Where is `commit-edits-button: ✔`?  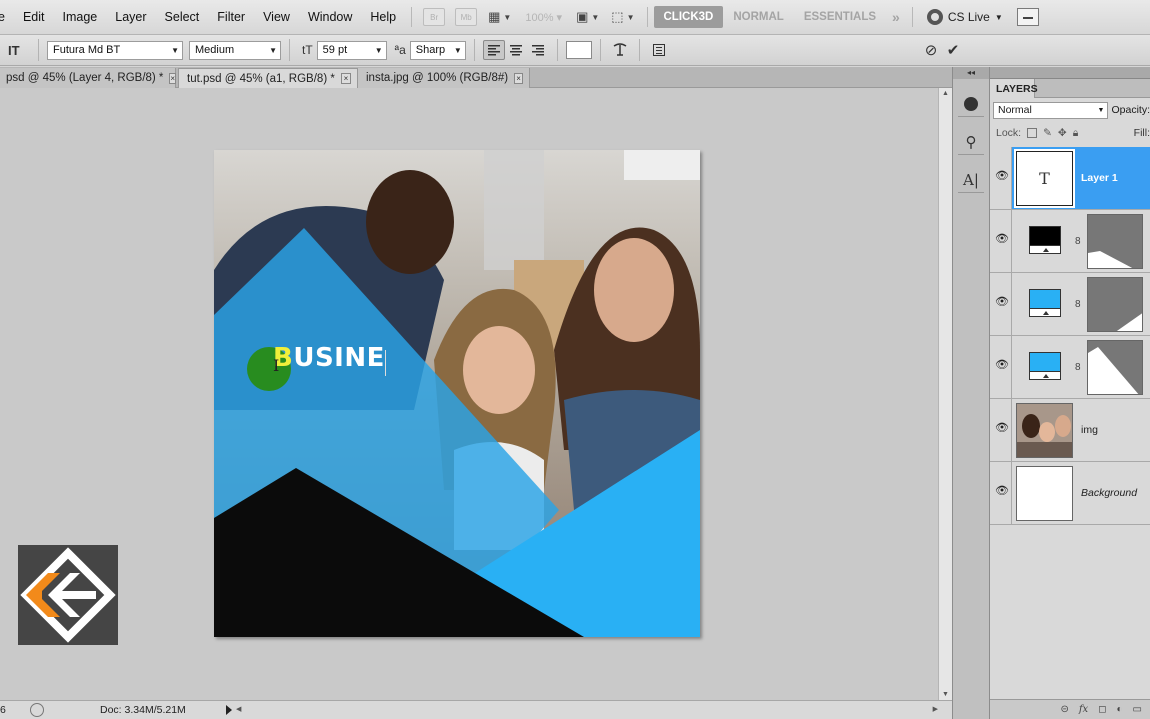
commit-edits-button: ✔ is located at coordinates (953, 50).